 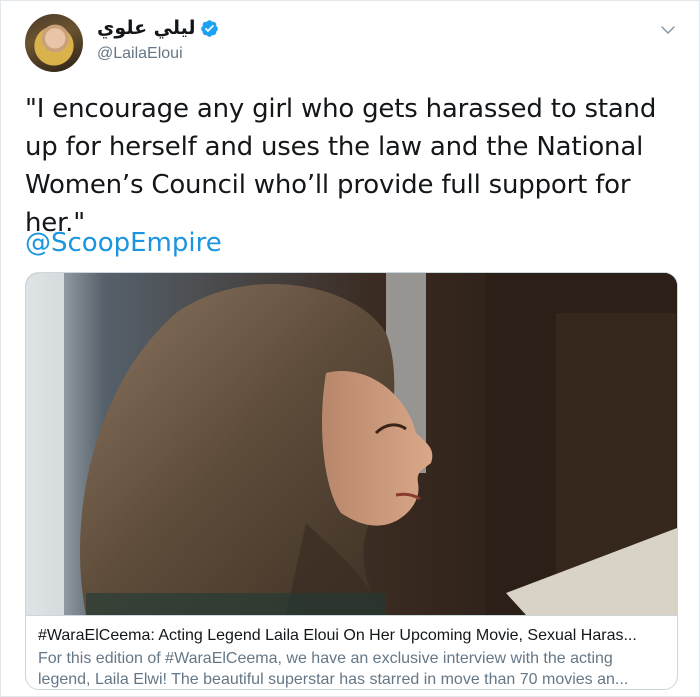 What do you see at coordinates (668, 30) in the screenshot?
I see `chevron-down-icon` at bounding box center [668, 30].